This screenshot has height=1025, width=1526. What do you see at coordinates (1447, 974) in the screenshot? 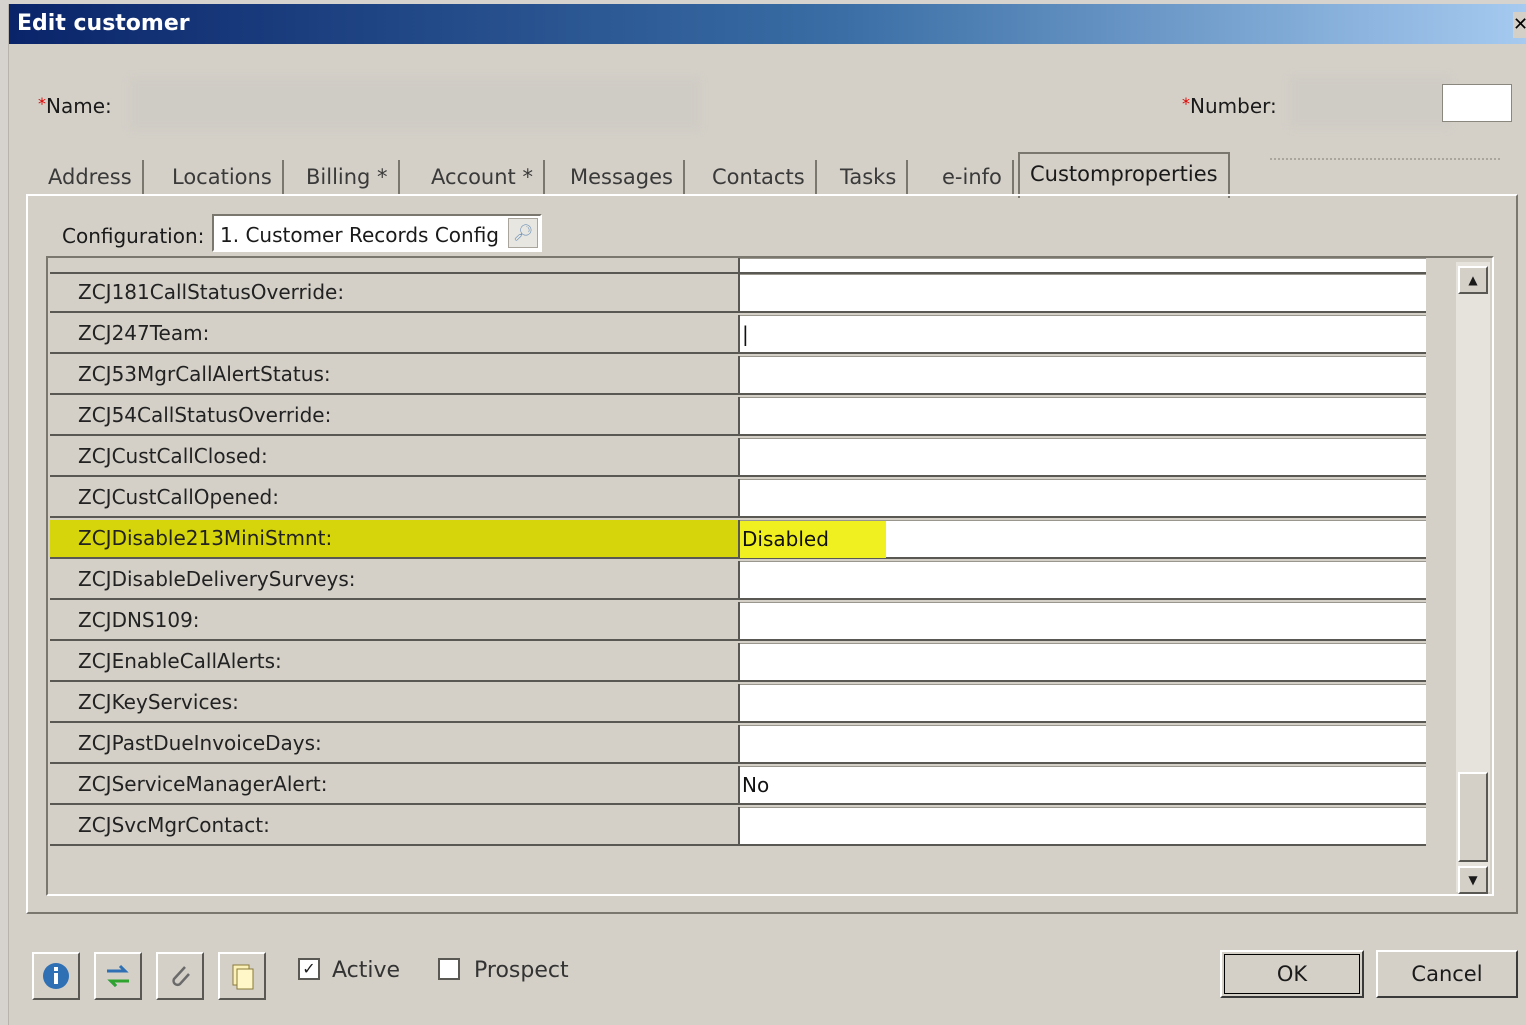
I see `cancel-button: Cancel` at bounding box center [1447, 974].